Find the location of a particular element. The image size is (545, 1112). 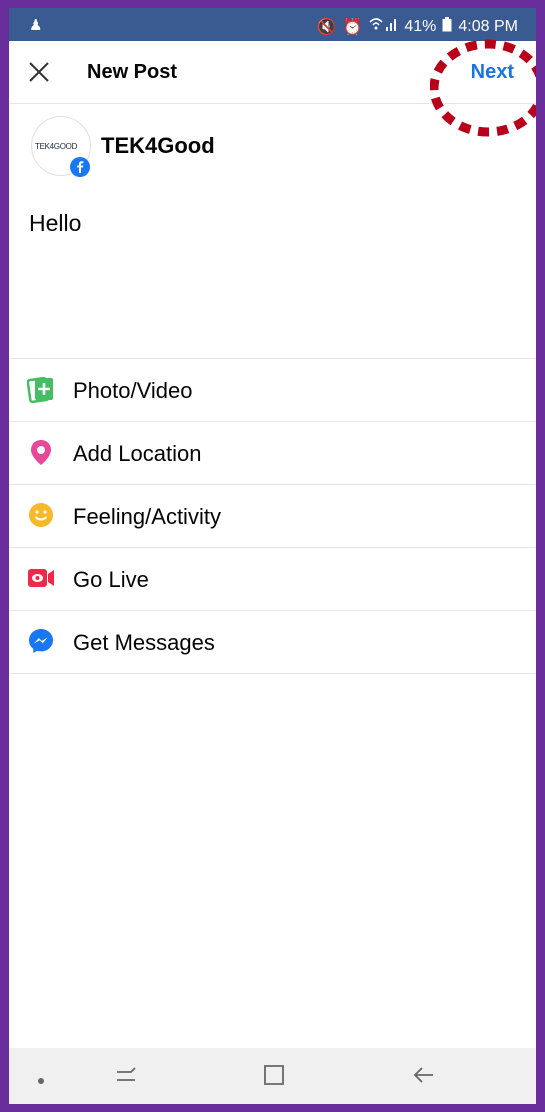

app-bar: New Post Next is located at coordinates (272, 88).